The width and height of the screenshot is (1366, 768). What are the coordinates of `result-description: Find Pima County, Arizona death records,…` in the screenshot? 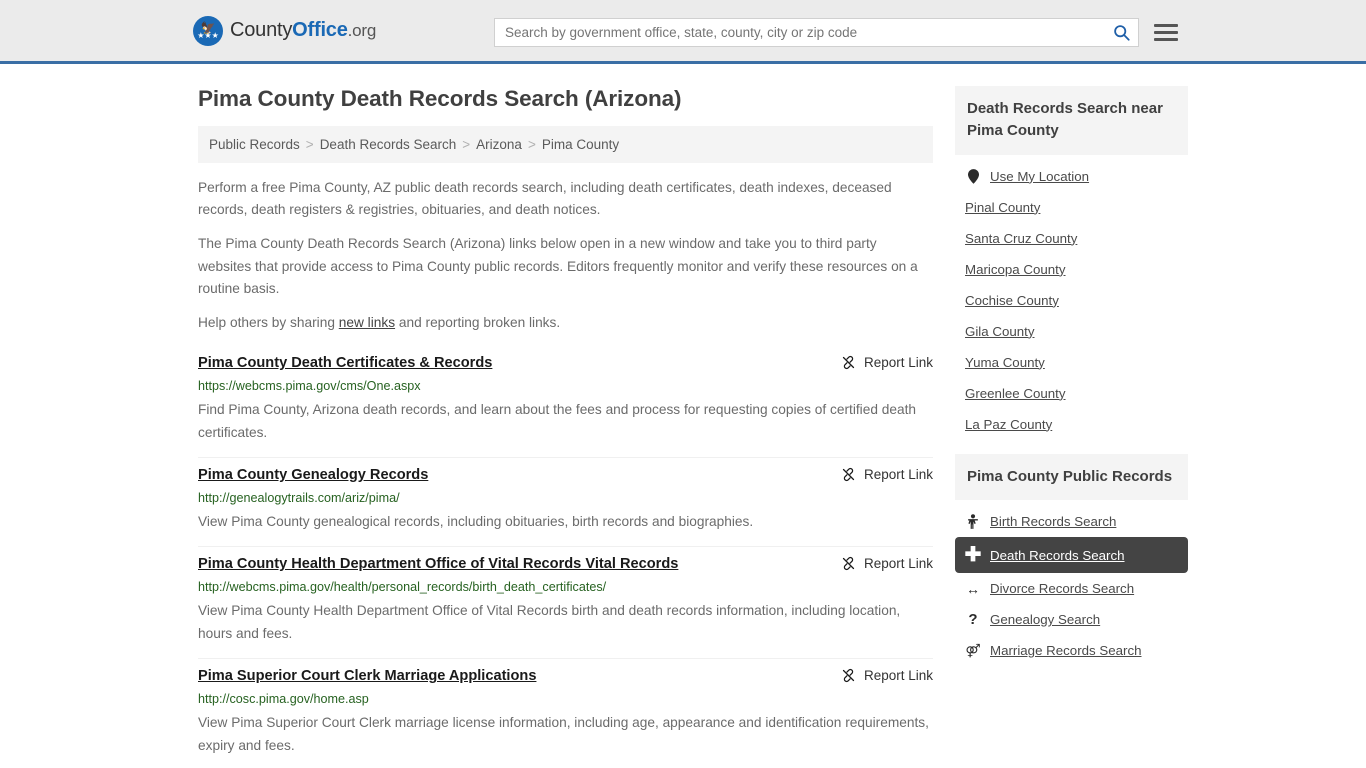 It's located at (557, 421).